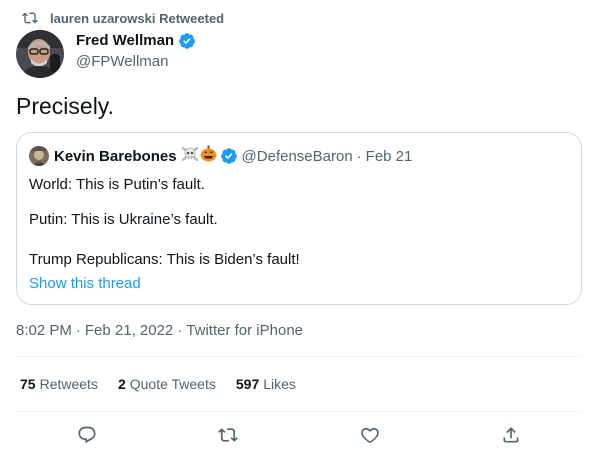 Image resolution: width=598 pixels, height=459 pixels. What do you see at coordinates (117, 184) in the screenshot?
I see `quote-text-line: World: This is Putin’s fault.` at bounding box center [117, 184].